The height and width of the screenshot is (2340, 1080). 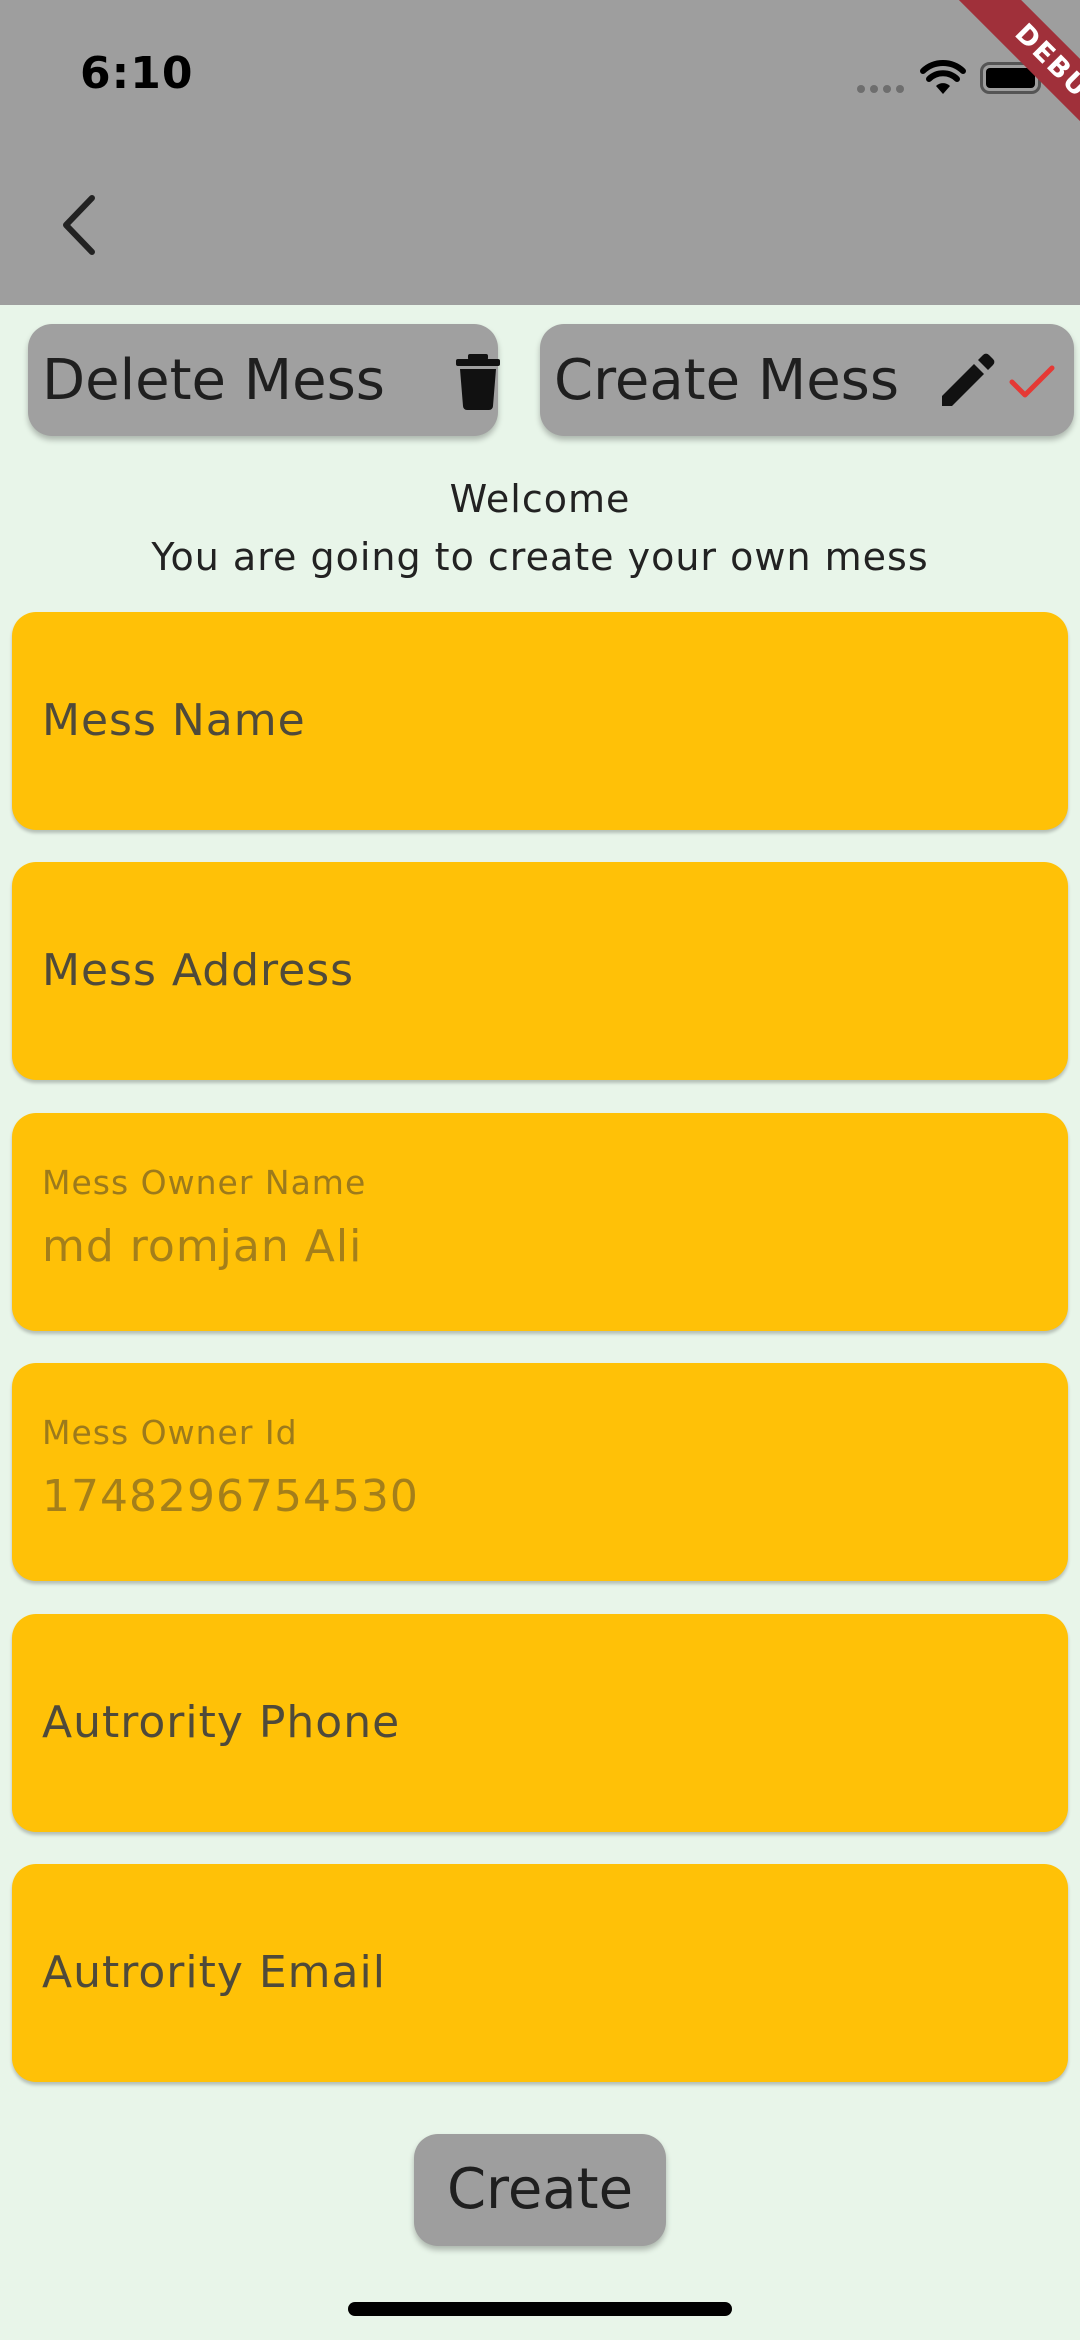 What do you see at coordinates (221, 1722) in the screenshot?
I see `authority-phone-placeholder: Autrority Phone` at bounding box center [221, 1722].